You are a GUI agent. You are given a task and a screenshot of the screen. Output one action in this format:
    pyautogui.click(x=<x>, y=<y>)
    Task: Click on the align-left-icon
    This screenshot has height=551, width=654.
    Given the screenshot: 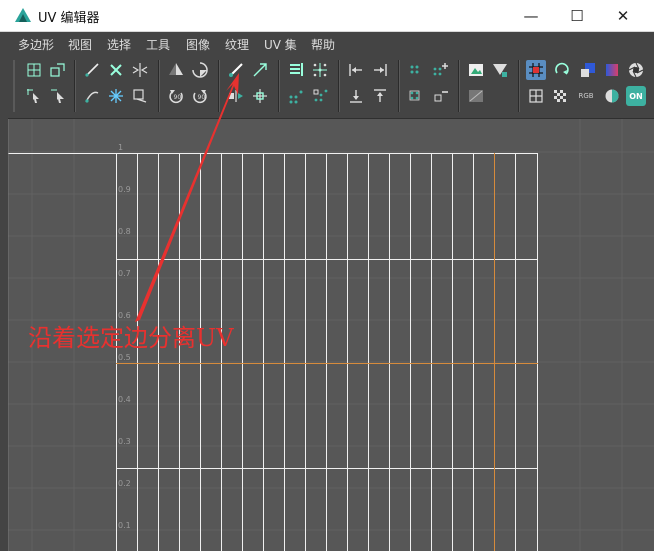 What is the action you would take?
    pyautogui.click(x=356, y=70)
    